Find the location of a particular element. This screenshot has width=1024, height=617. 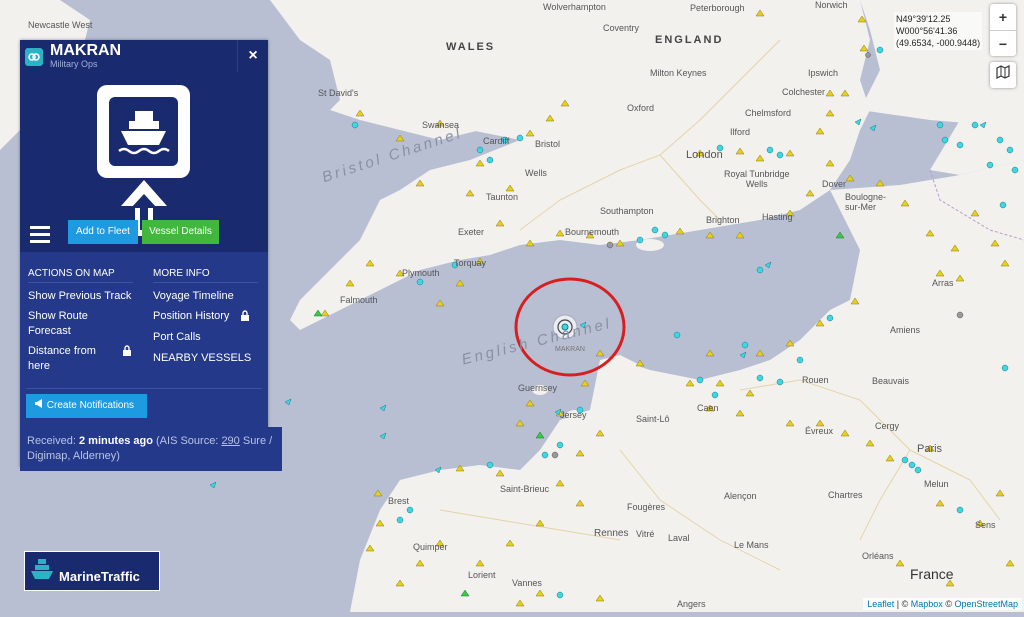

marinetraffic-logo: MarineTraffic is located at coordinates (92, 571).